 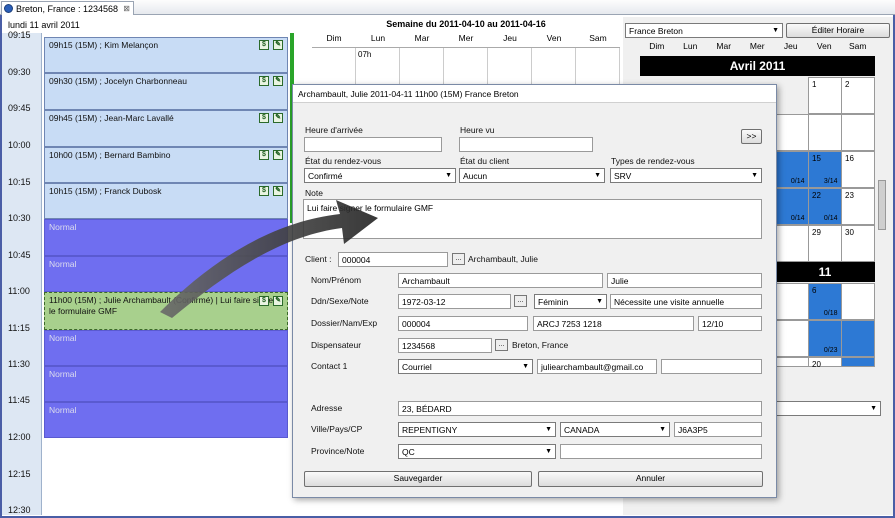 What do you see at coordinates (500, 280) in the screenshot?
I see `last-name-input: Archambault` at bounding box center [500, 280].